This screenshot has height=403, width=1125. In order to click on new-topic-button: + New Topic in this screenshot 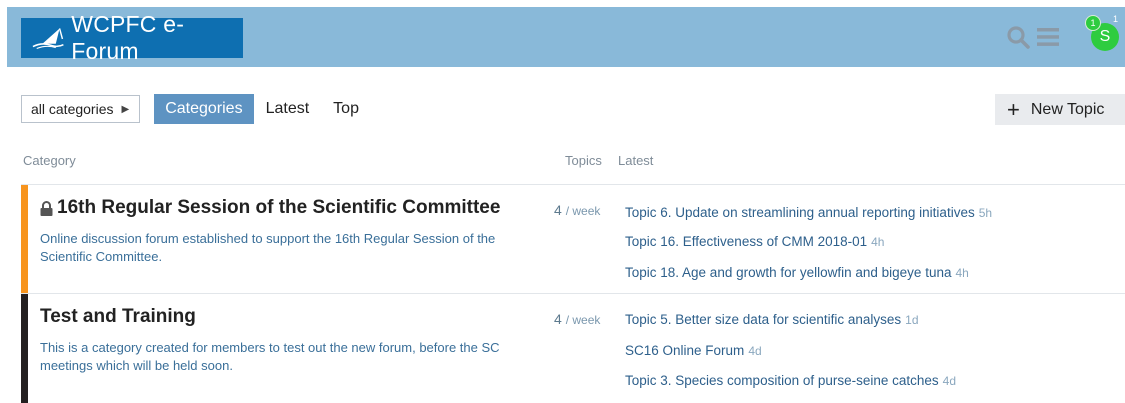, I will do `click(1060, 109)`.